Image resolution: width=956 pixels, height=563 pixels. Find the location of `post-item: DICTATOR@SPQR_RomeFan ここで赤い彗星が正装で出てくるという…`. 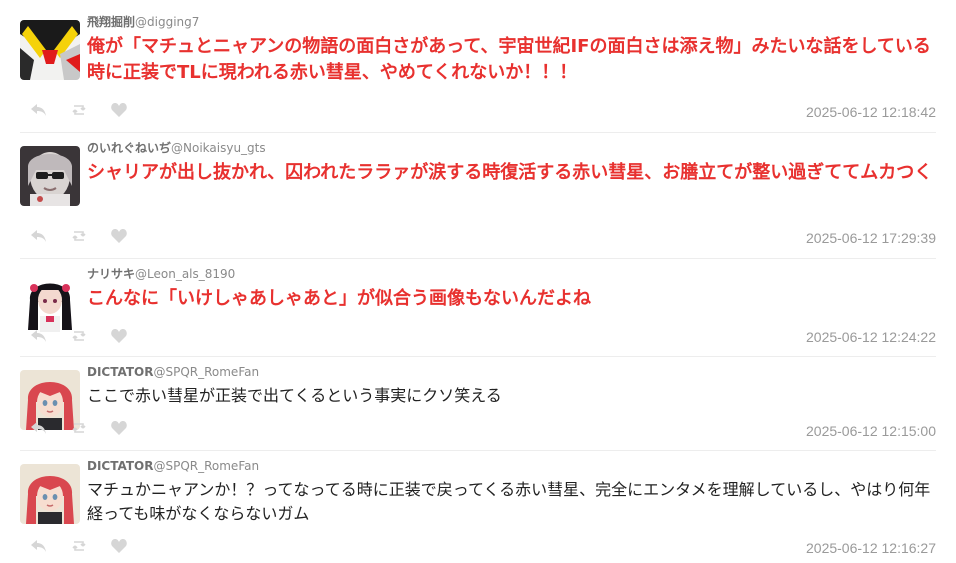

post-item: DICTATOR@SPQR_RomeFan ここで赤い彗星が正装で出てくるという… is located at coordinates (478, 407).